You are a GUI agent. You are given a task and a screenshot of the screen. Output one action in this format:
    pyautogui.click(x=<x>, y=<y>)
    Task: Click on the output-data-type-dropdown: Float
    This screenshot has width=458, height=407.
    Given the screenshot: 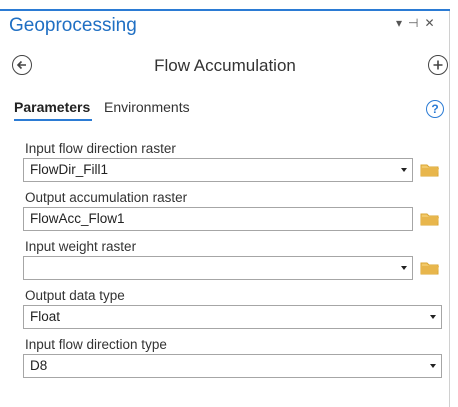 What is the action you would take?
    pyautogui.click(x=232, y=317)
    